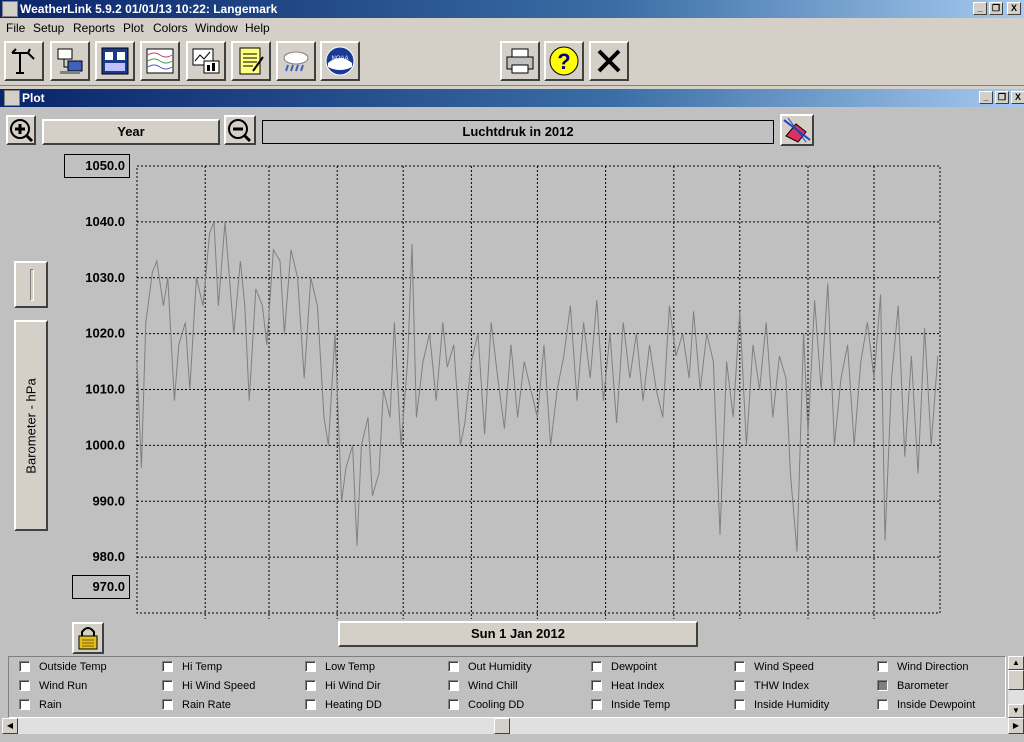 The height and width of the screenshot is (742, 1024). I want to click on toolbar: NOAA ?, so click(512, 62).